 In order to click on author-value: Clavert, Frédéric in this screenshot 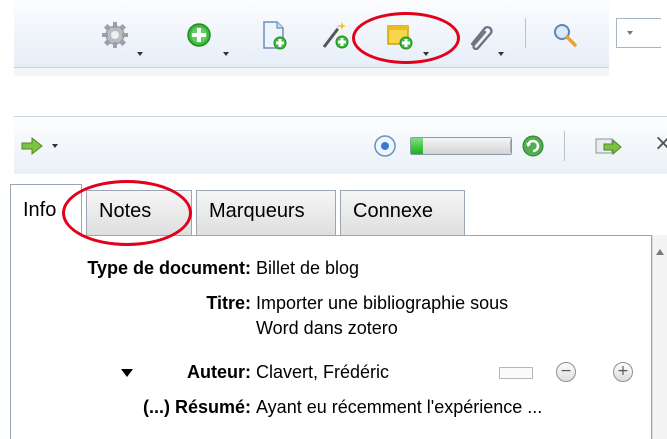, I will do `click(322, 372)`.